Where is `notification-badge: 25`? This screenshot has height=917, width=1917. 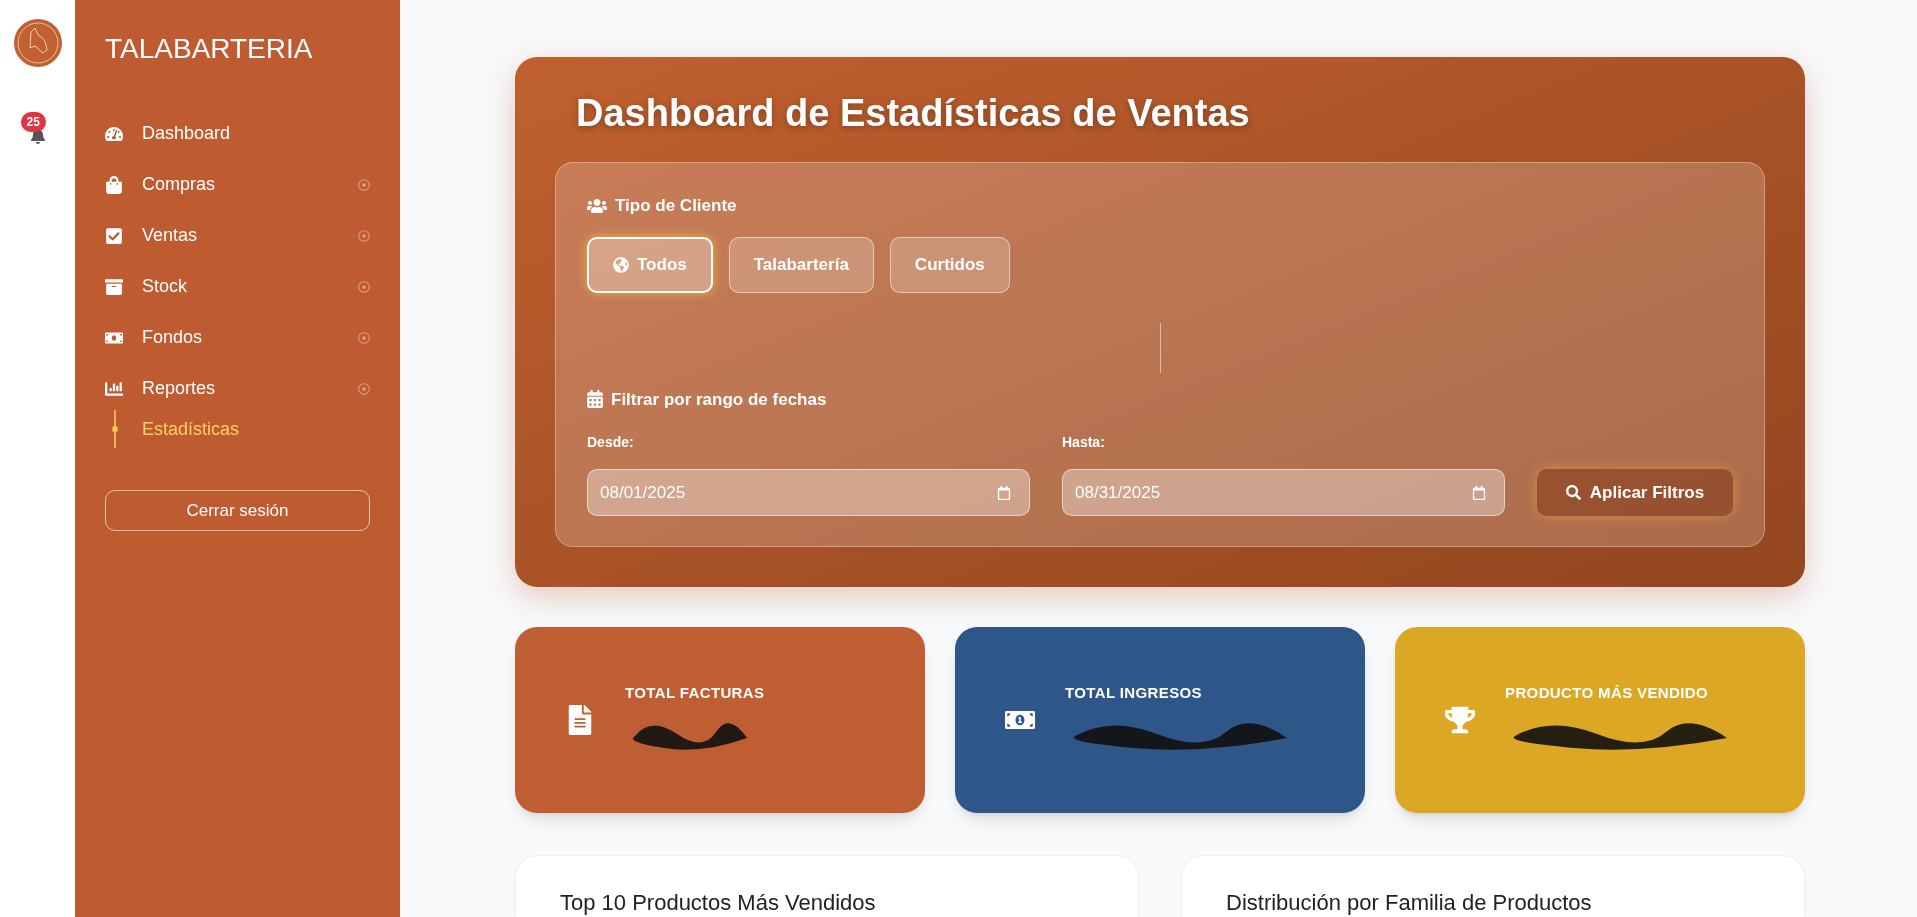
notification-badge: 25 is located at coordinates (33, 122).